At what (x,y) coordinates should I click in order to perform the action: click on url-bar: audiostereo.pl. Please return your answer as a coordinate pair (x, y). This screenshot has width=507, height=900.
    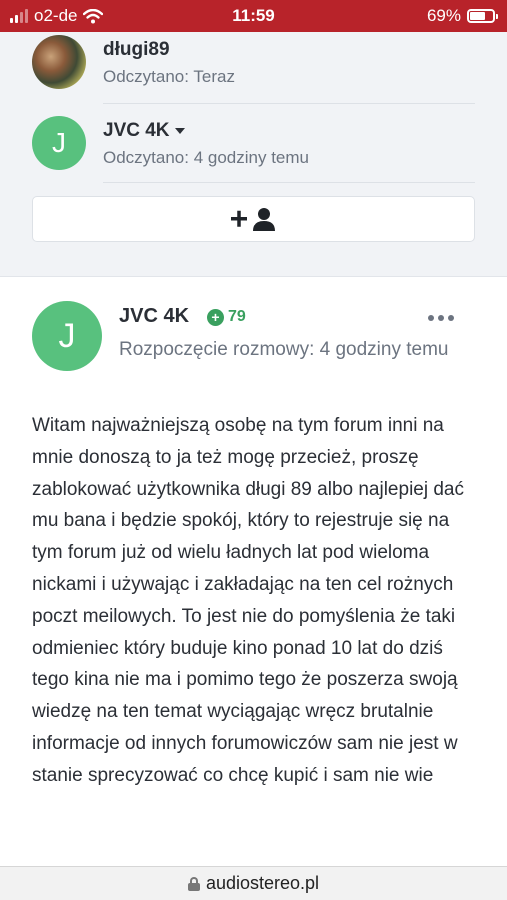
    Looking at the image, I should click on (253, 883).